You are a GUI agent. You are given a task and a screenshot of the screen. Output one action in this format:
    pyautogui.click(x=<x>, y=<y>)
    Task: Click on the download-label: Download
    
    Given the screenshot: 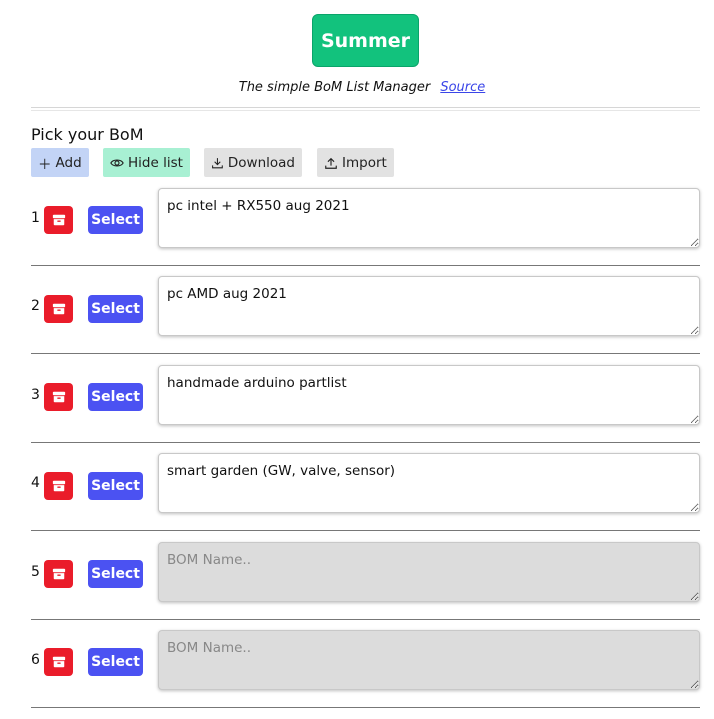 What is the action you would take?
    pyautogui.click(x=261, y=162)
    